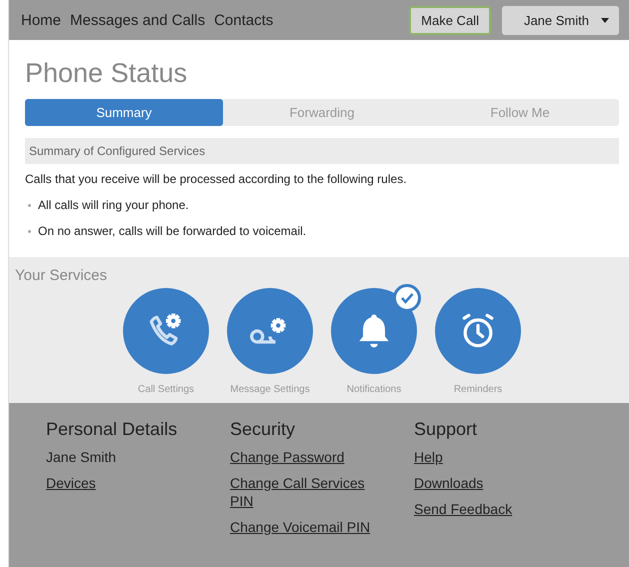 Image resolution: width=629 pixels, height=567 pixels. I want to click on caret-icon, so click(605, 20).